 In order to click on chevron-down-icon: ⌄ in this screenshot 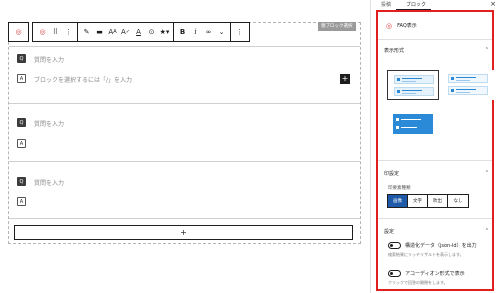, I will do `click(221, 32)`.